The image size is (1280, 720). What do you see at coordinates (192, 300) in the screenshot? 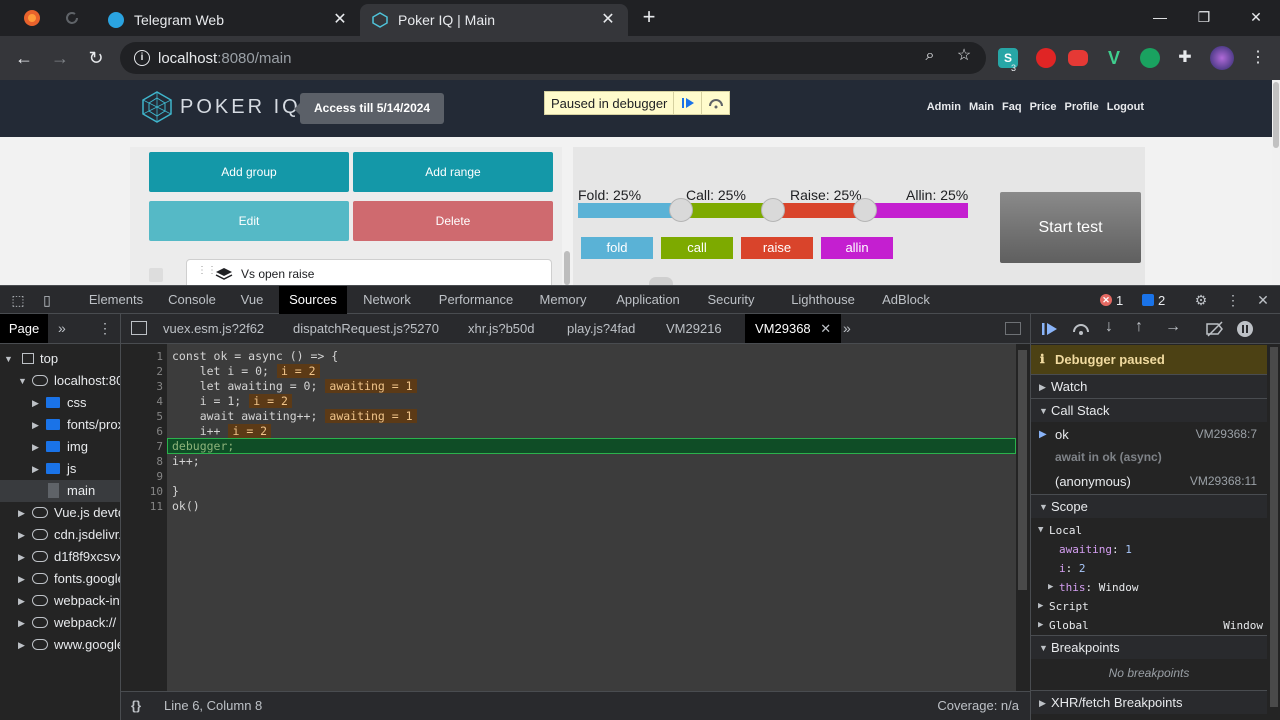
I see `tab-console: Console` at bounding box center [192, 300].